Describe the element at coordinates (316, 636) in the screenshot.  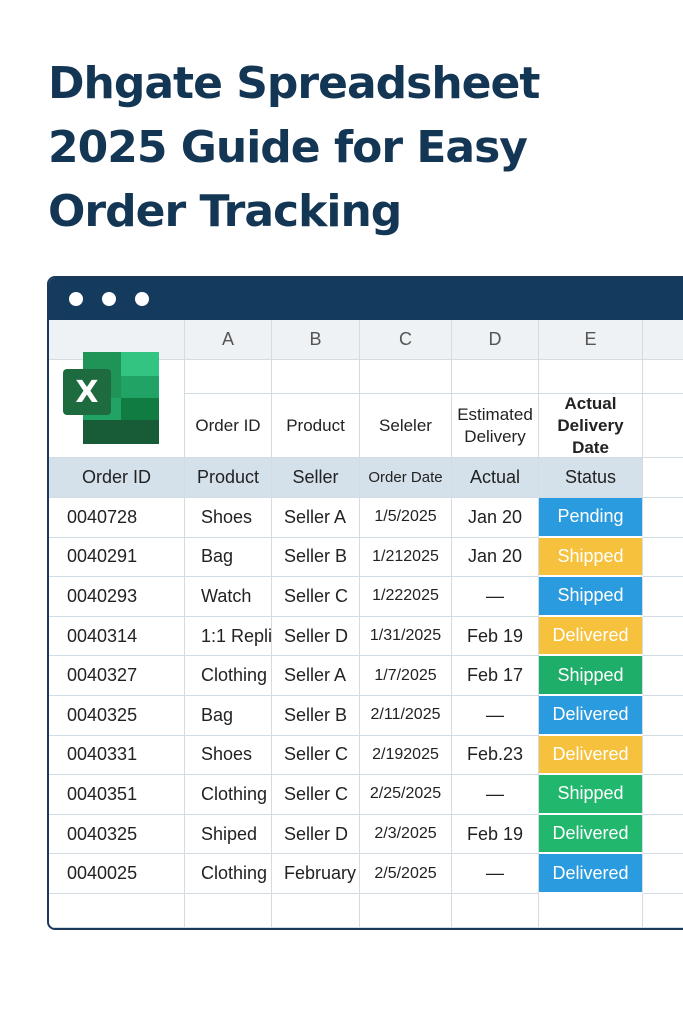
I see `seller-cell: Seller D` at that location.